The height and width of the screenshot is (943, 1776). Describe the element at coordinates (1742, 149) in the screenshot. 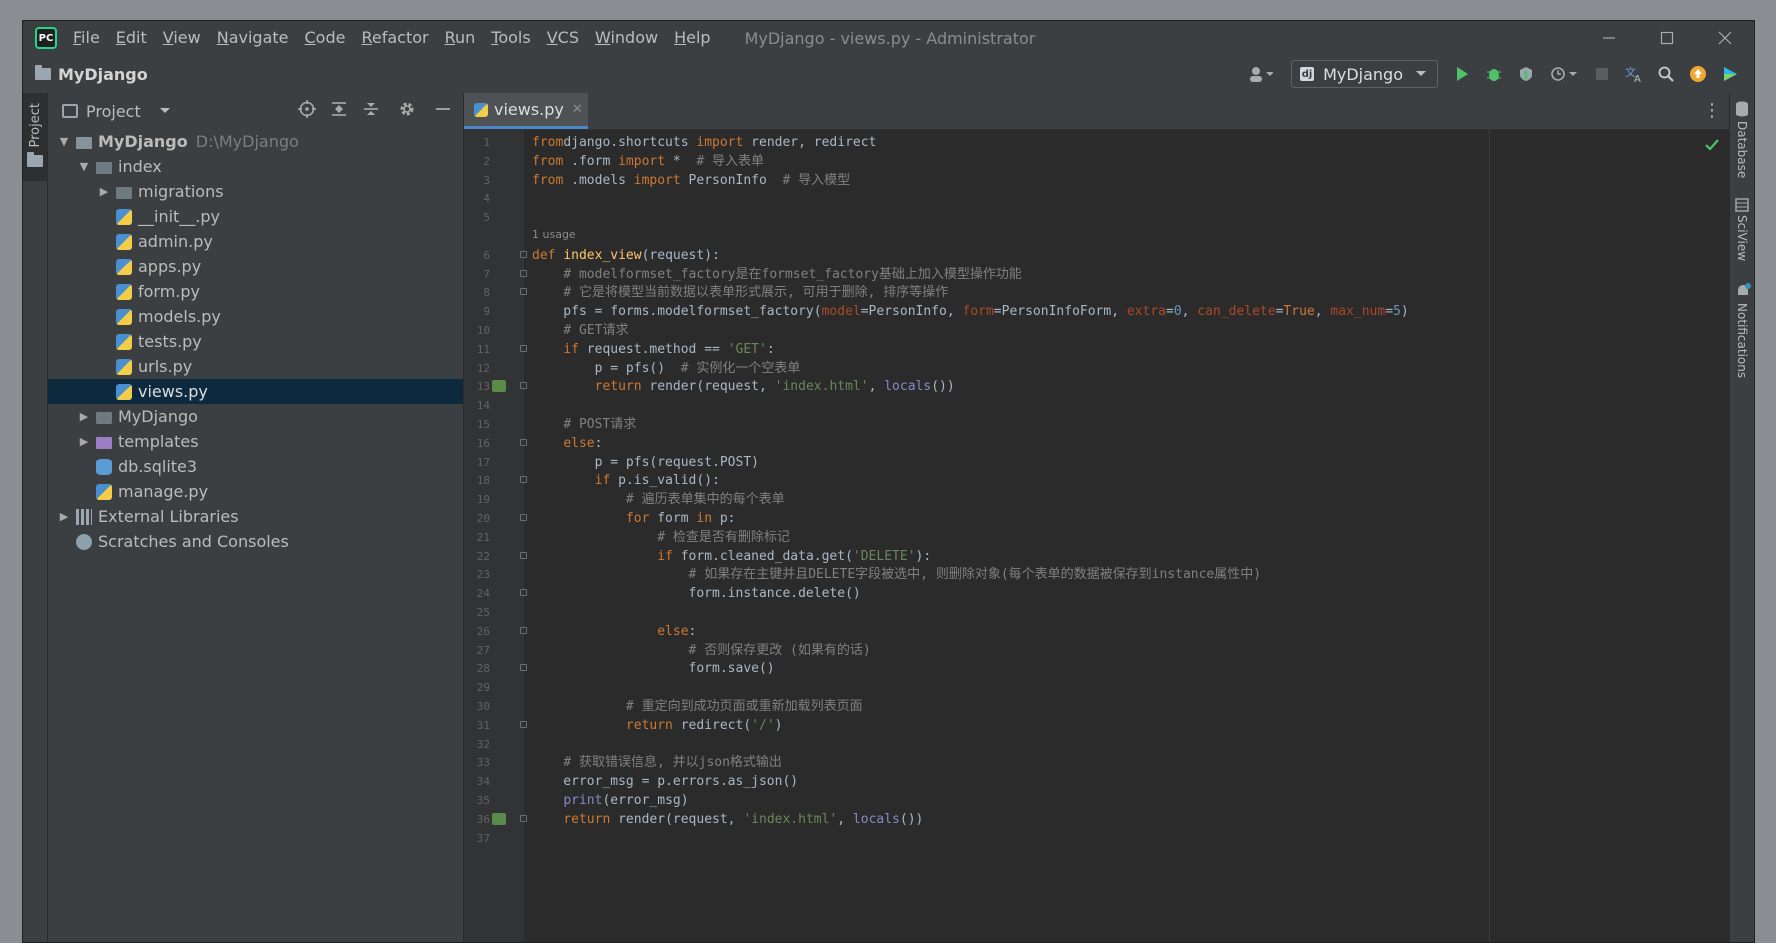

I see `database-tool-tab: Database` at that location.